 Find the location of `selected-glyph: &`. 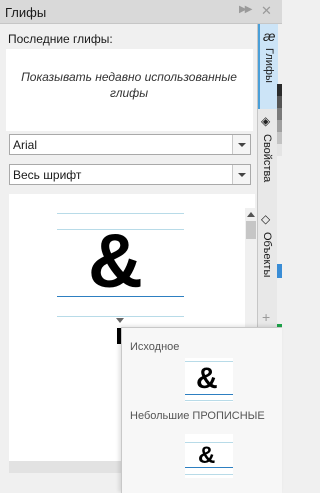

selected-glyph: & is located at coordinates (115, 262).